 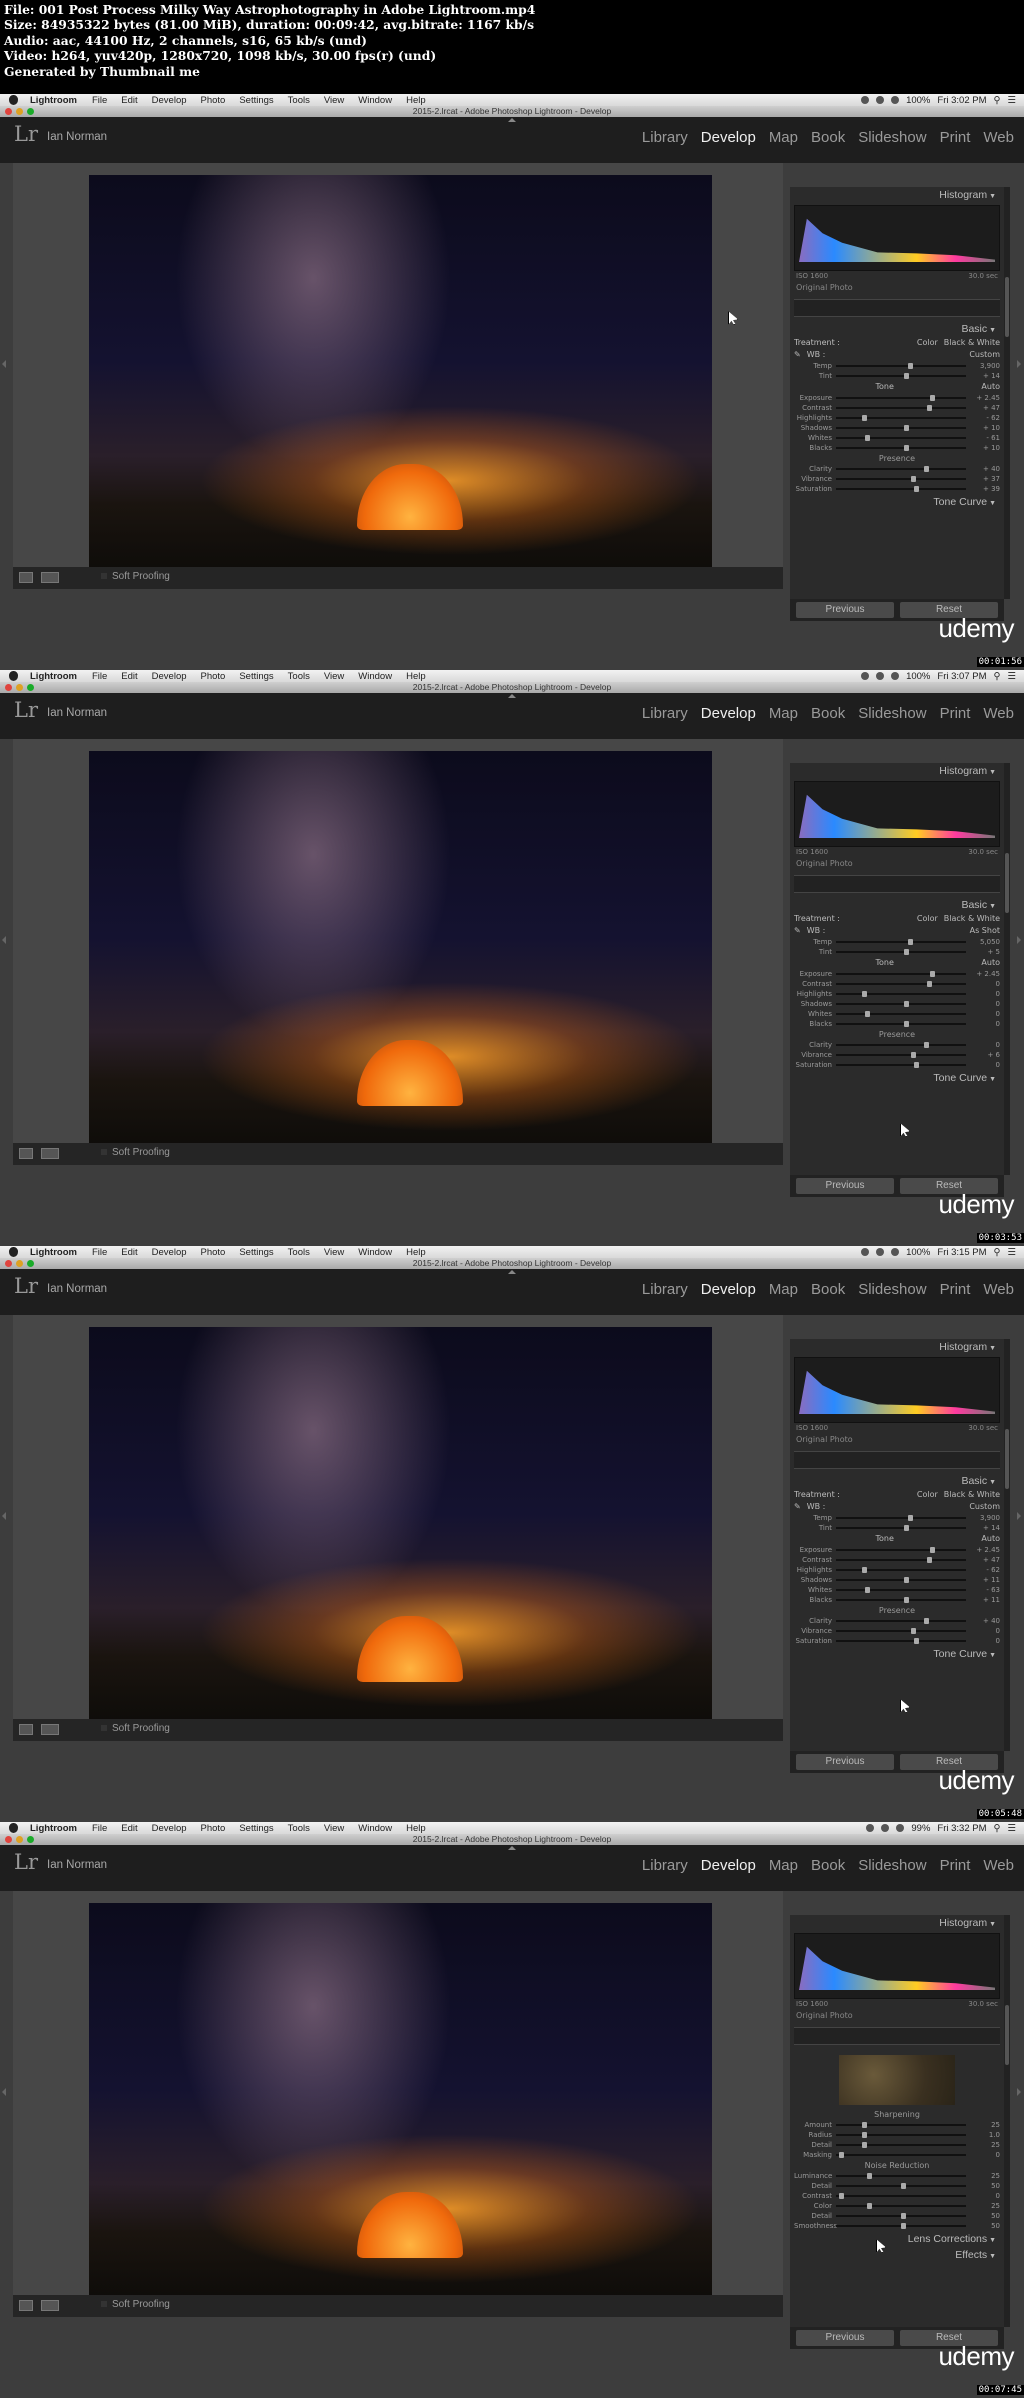 I want to click on contrast-slider: Contrast + 47, so click(x=897, y=1560).